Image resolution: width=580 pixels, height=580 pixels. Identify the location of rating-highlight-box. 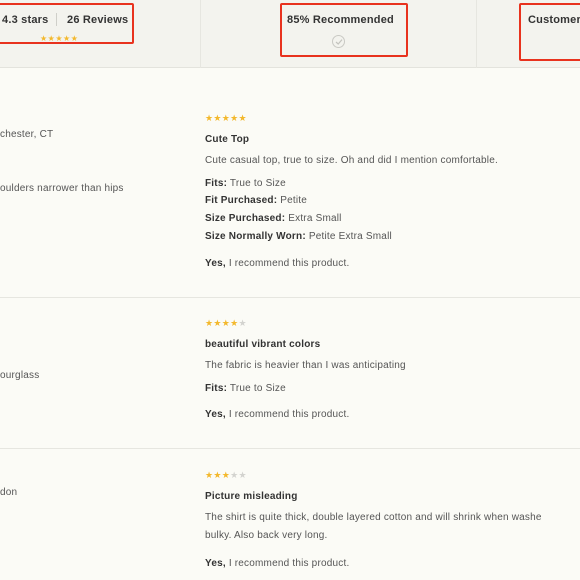
(67, 23).